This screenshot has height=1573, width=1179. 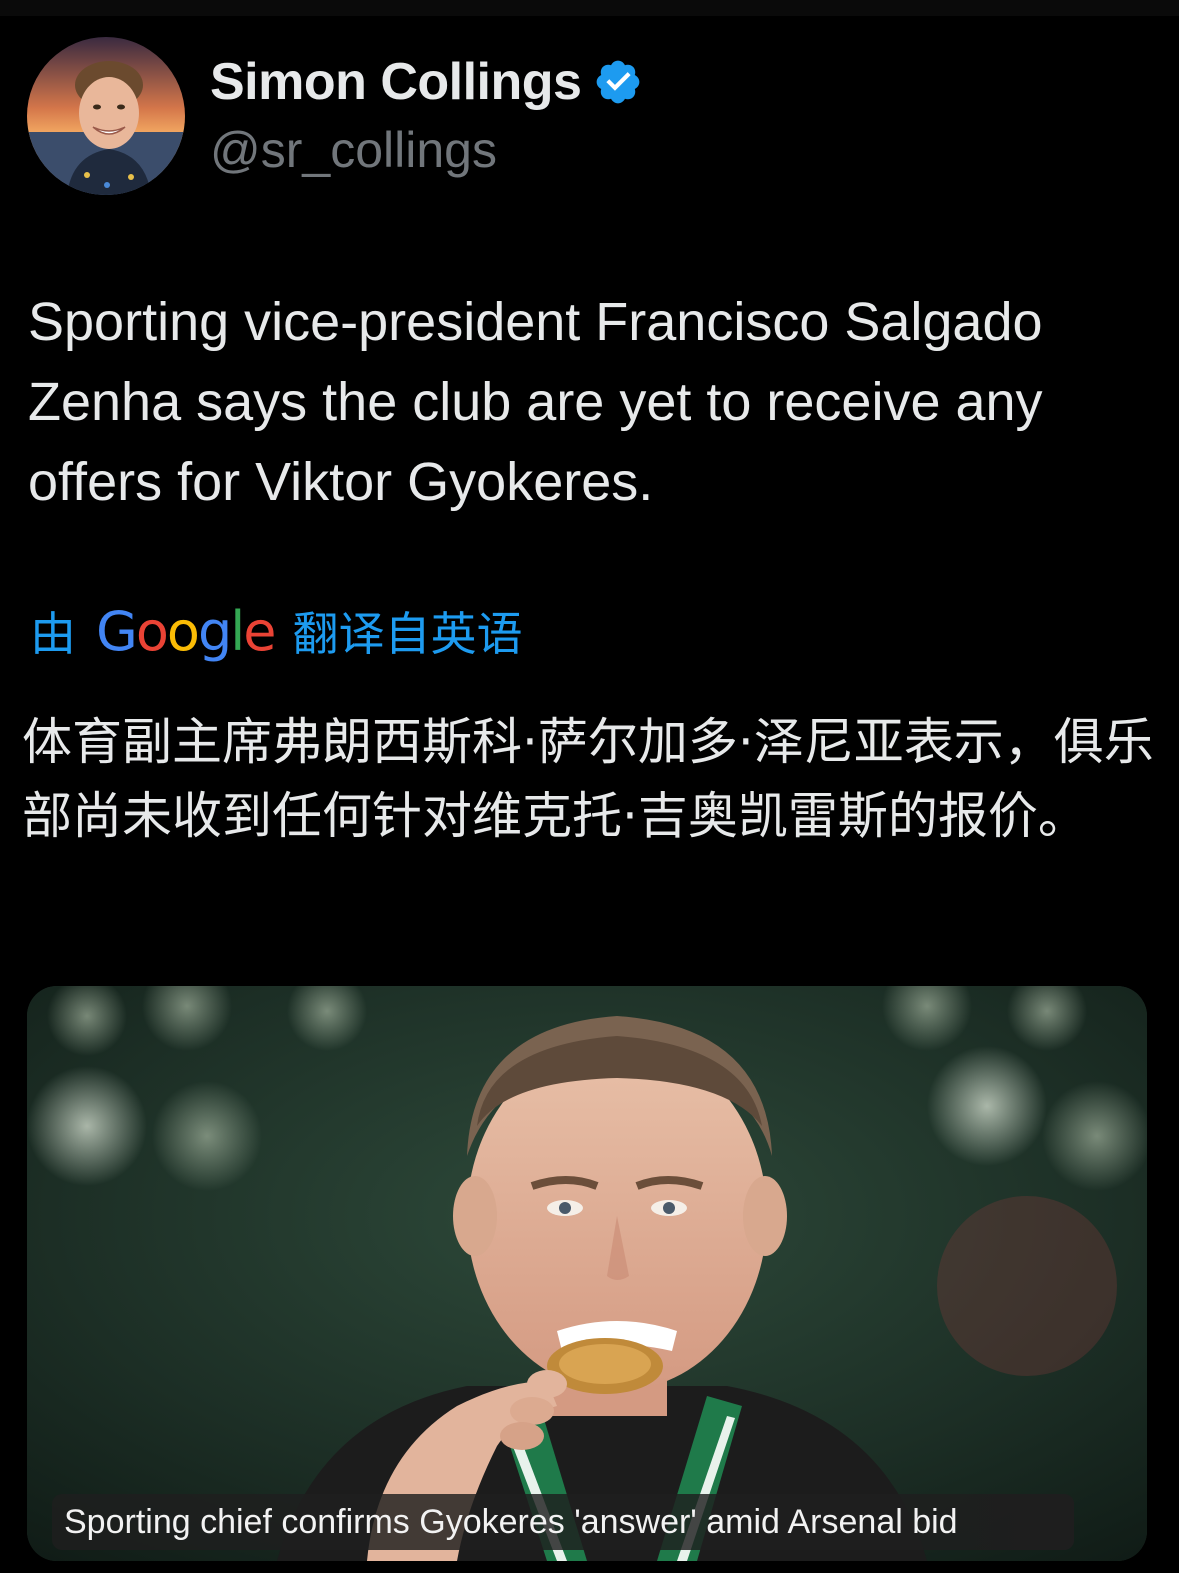 I want to click on caption-fade, so click(x=1014, y=1522).